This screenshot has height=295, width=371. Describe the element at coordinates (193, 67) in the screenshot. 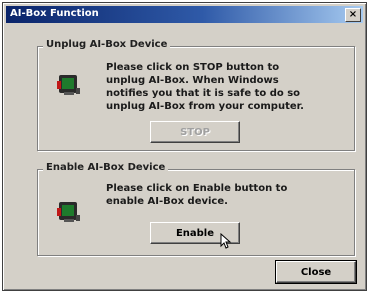

I see `unplug-description-line: Please click on STOP button to` at that location.